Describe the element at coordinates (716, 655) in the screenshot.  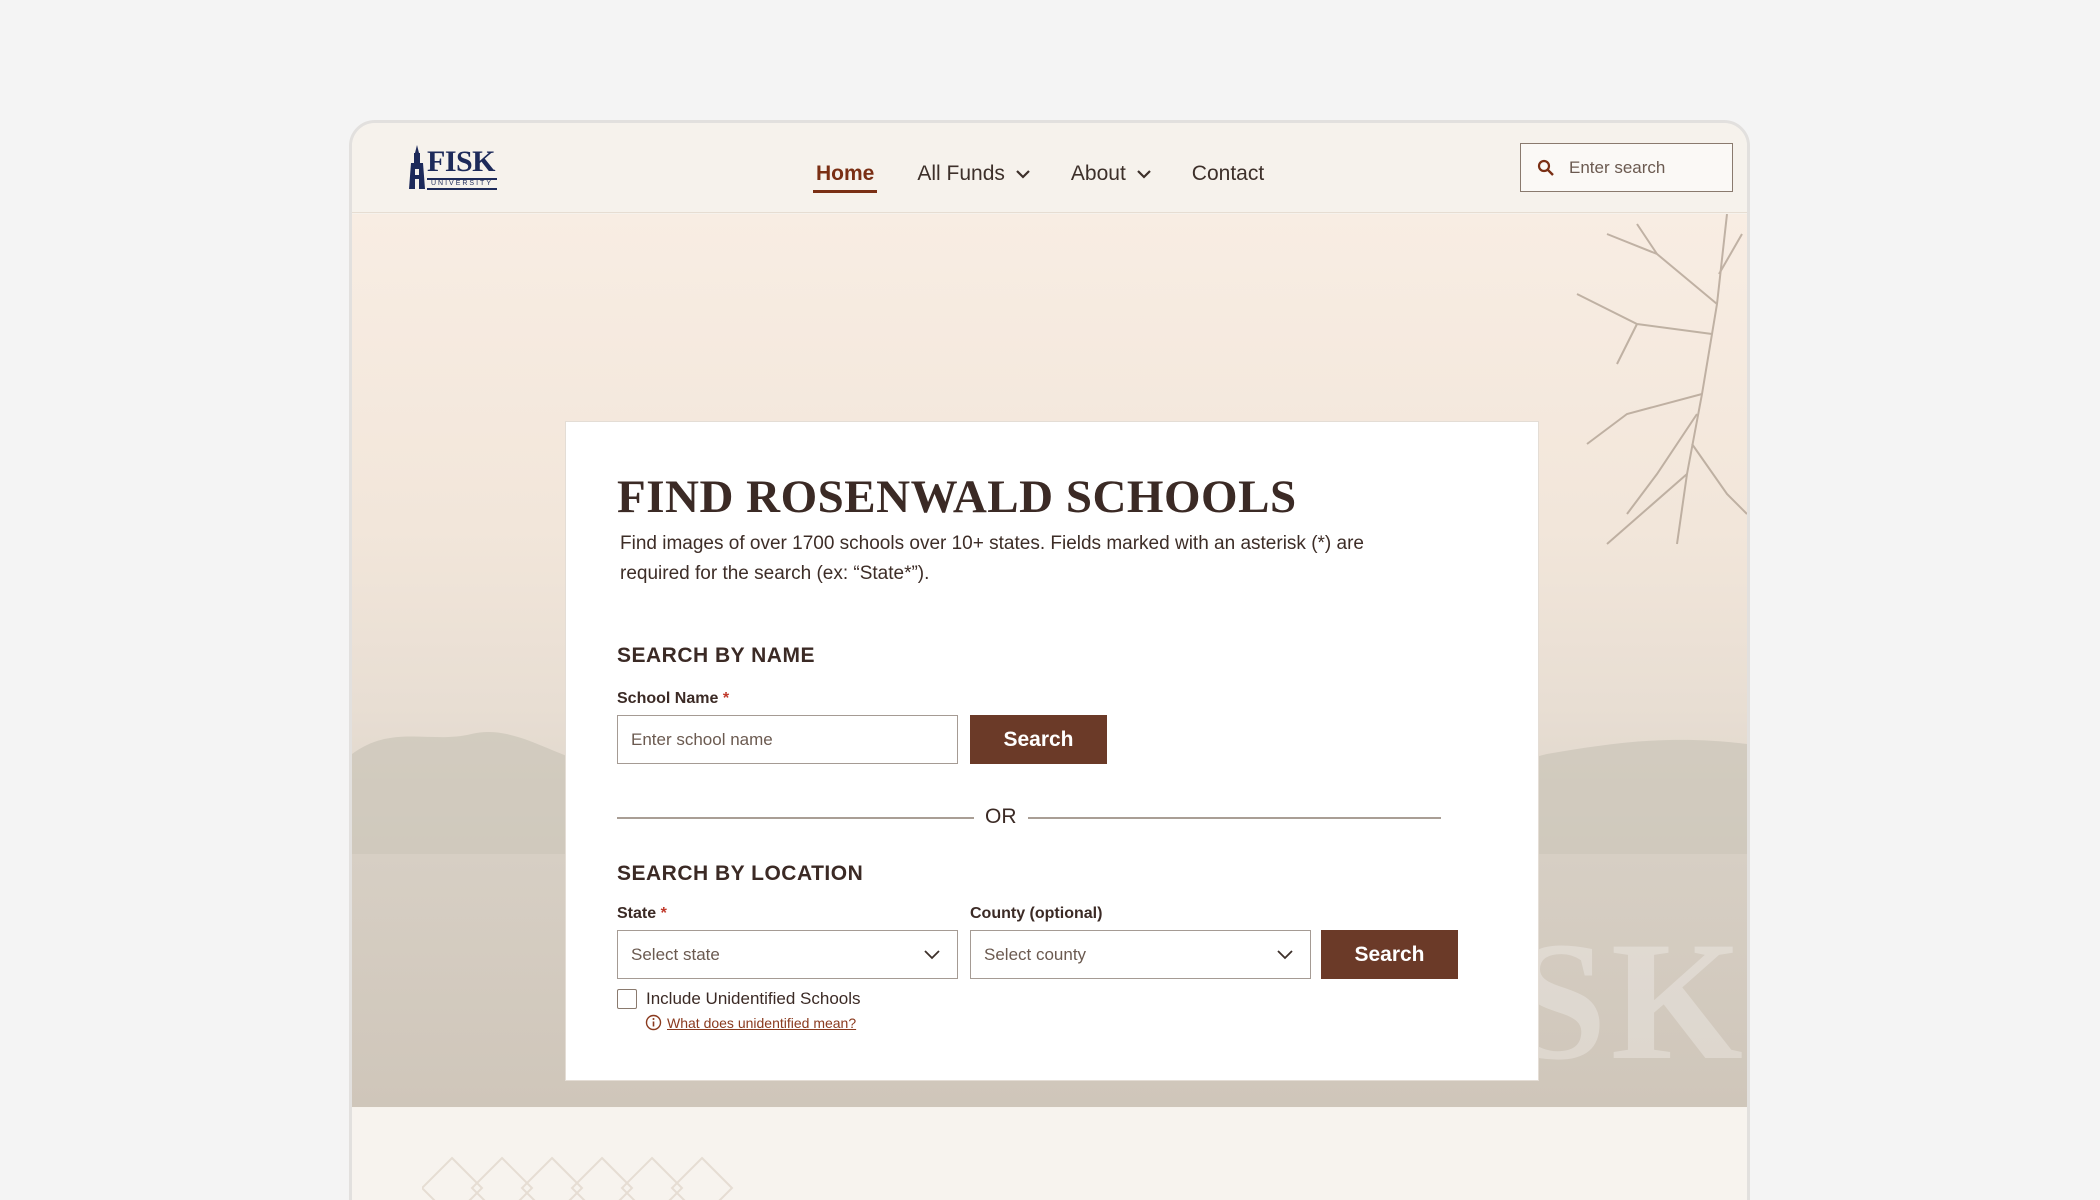
I see `section-title-by-name: SEARCH BY NAME` at that location.